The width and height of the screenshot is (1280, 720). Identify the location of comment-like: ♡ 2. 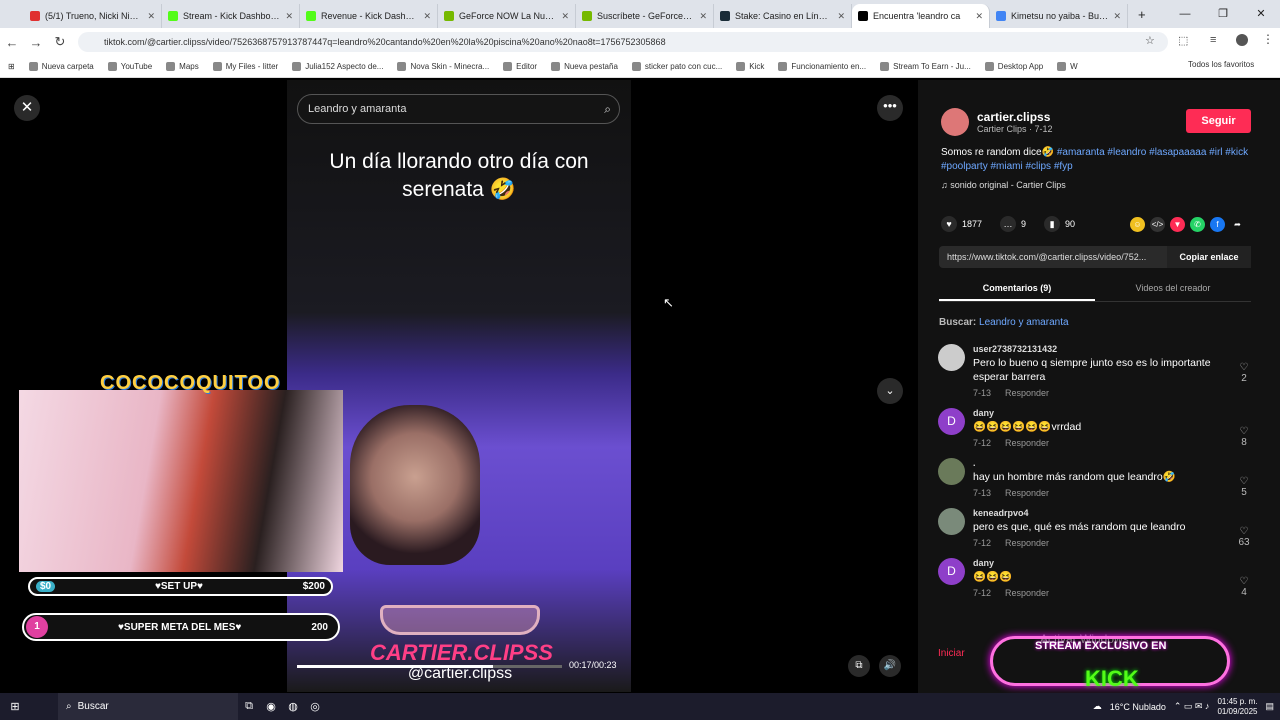
(1244, 373).